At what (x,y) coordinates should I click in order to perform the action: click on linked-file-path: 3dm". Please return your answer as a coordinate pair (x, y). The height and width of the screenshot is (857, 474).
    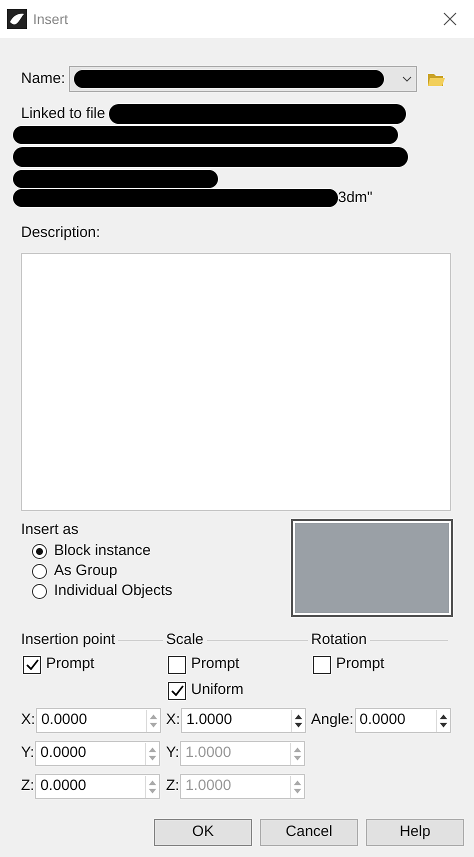
    Looking at the image, I should click on (355, 198).